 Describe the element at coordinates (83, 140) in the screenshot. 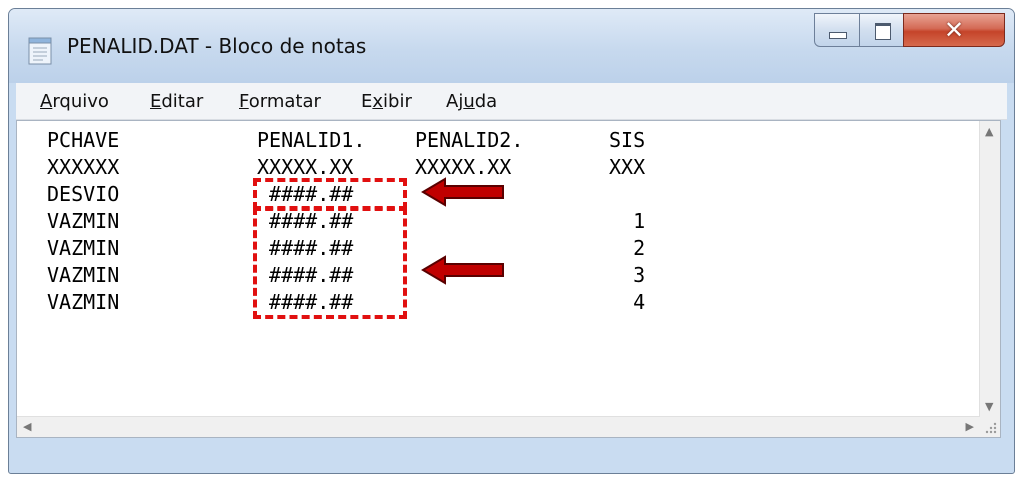

I see `text-cell: PCHAVE` at that location.